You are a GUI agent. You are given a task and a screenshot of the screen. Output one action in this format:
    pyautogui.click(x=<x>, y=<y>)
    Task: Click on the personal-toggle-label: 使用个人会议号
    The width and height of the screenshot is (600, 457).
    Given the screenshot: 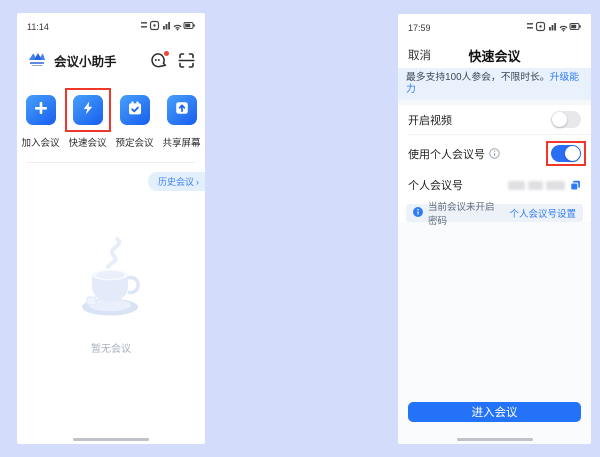 What is the action you would take?
    pyautogui.click(x=446, y=154)
    